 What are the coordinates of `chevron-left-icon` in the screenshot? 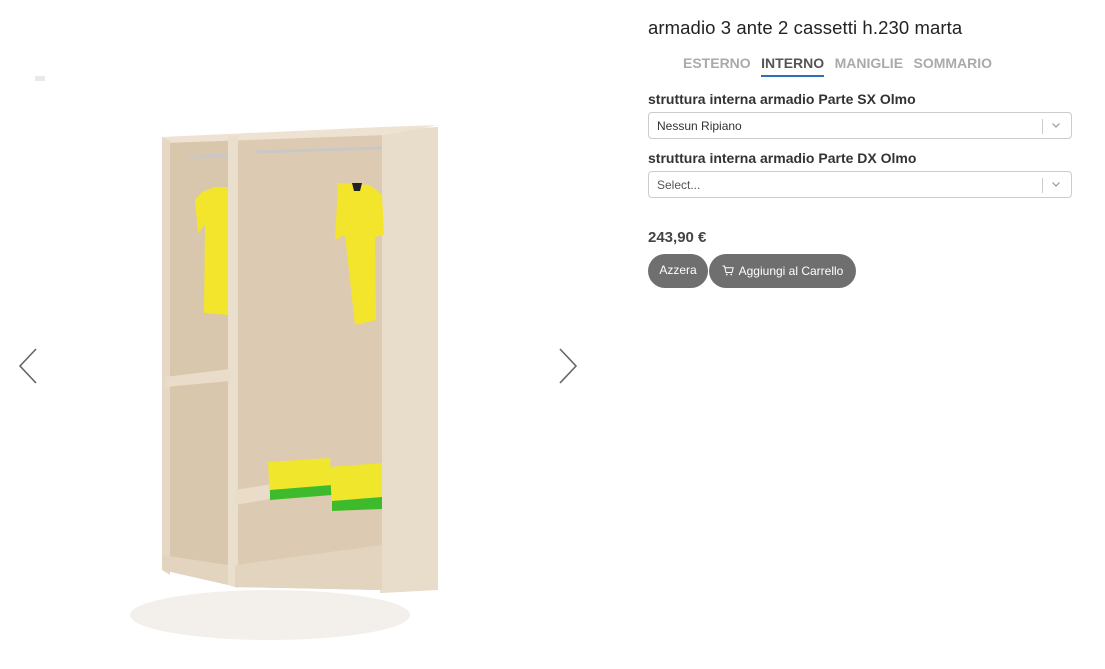 It's located at (27, 366).